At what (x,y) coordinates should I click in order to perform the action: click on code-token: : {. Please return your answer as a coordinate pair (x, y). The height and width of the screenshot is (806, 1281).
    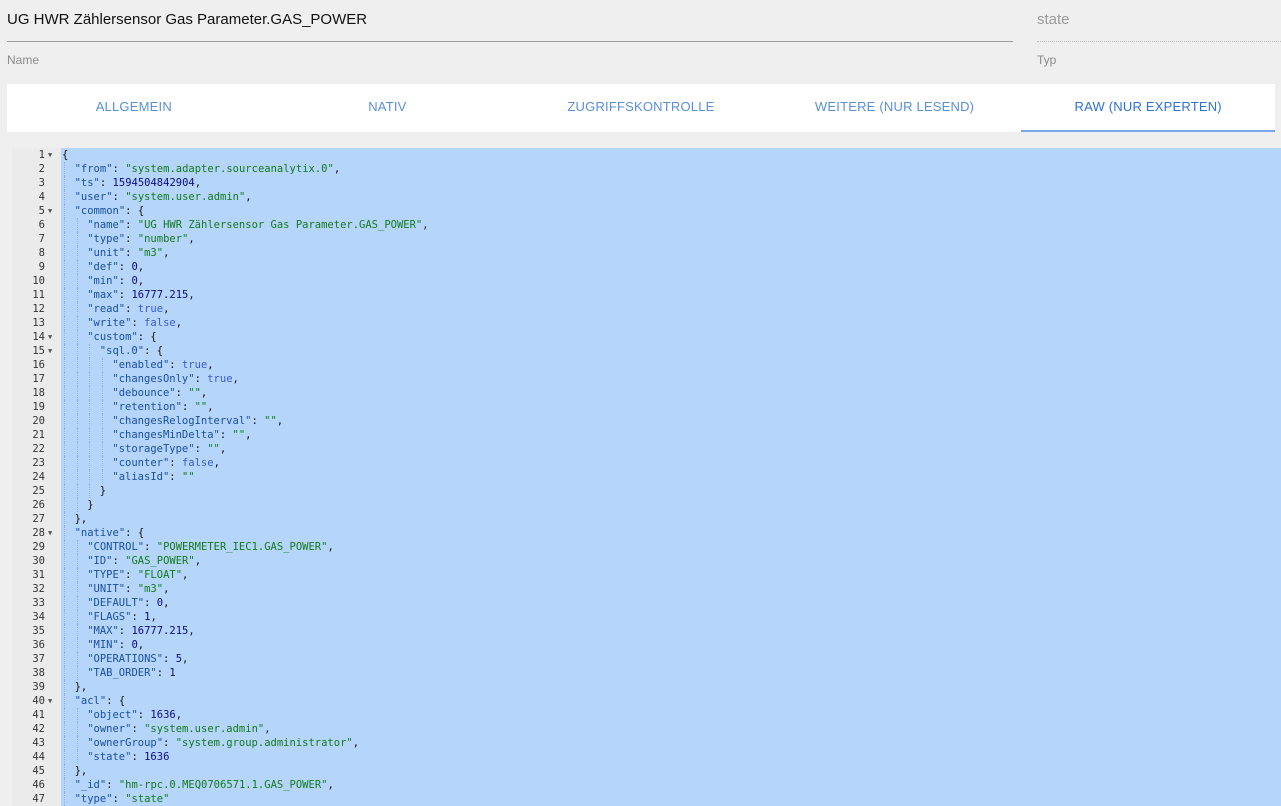
    Looking at the image, I should click on (135, 211).